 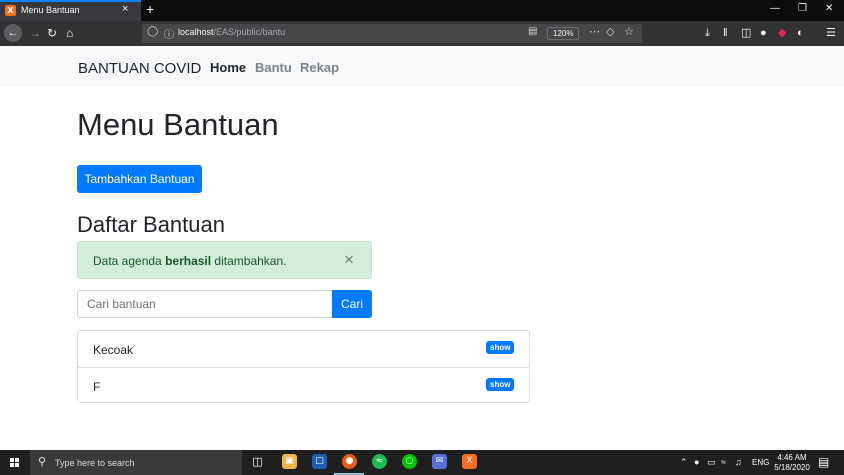 What do you see at coordinates (610, 31) in the screenshot?
I see `pocket-icon: ◇` at bounding box center [610, 31].